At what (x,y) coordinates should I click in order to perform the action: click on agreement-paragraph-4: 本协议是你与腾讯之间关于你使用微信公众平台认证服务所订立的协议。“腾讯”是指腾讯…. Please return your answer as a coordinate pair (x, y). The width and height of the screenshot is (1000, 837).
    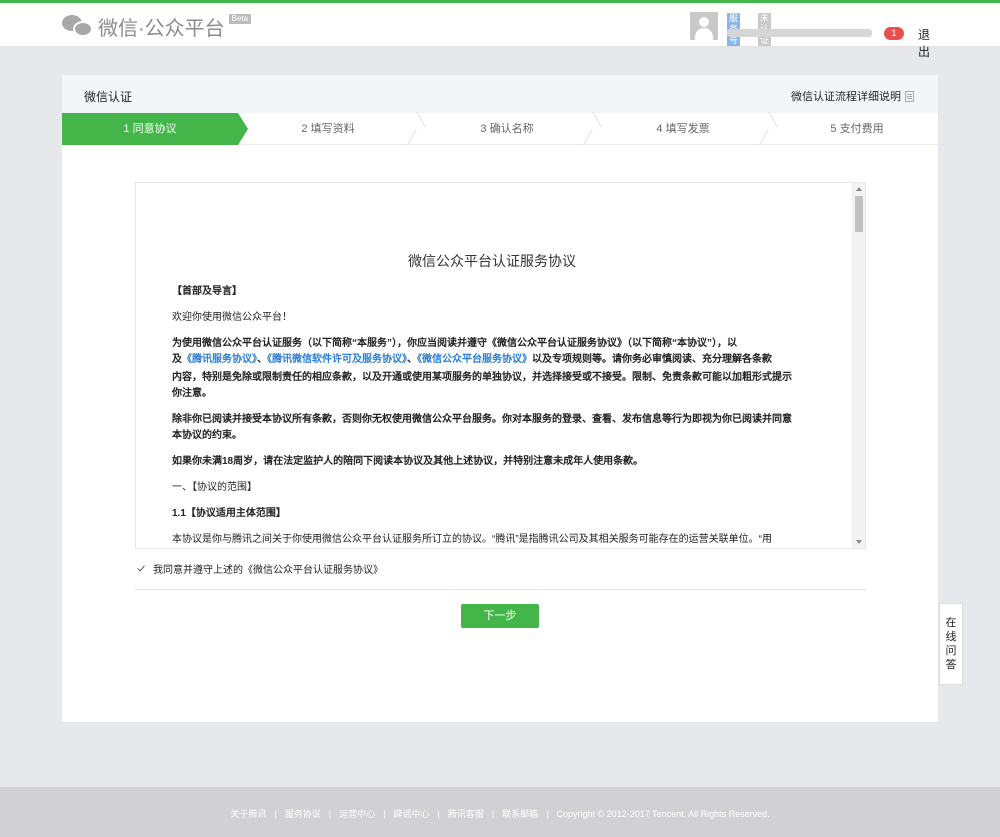
    Looking at the image, I should click on (472, 539).